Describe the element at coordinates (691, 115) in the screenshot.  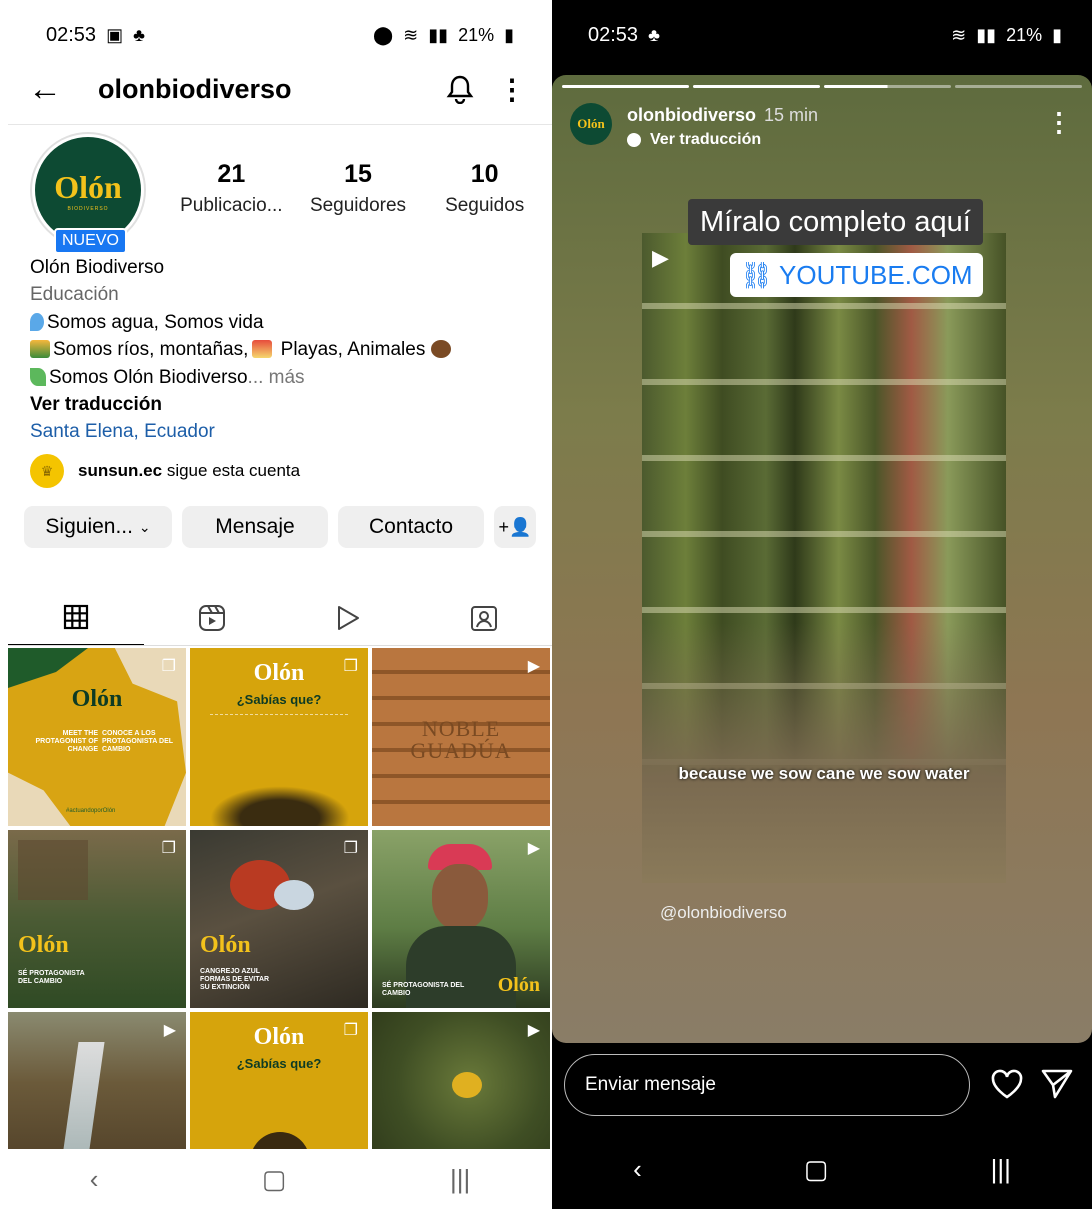
I see `story-username: olonbiodiverso` at that location.